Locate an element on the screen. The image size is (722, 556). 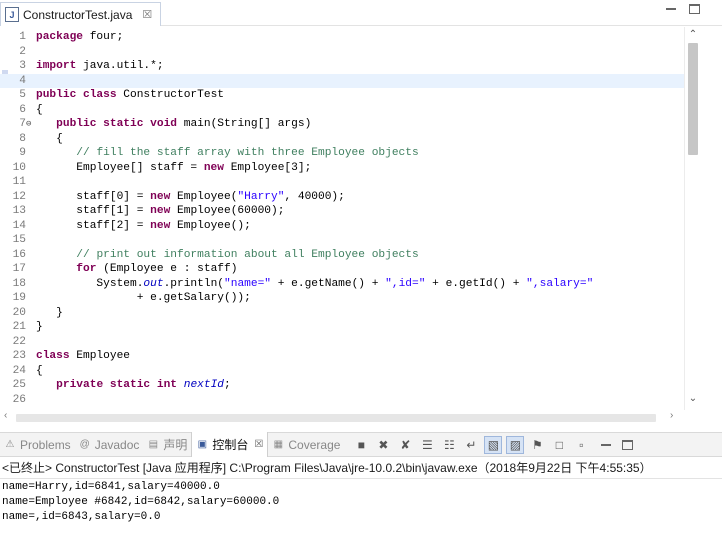
open-console-icon: ▫ is located at coordinates (581, 445).